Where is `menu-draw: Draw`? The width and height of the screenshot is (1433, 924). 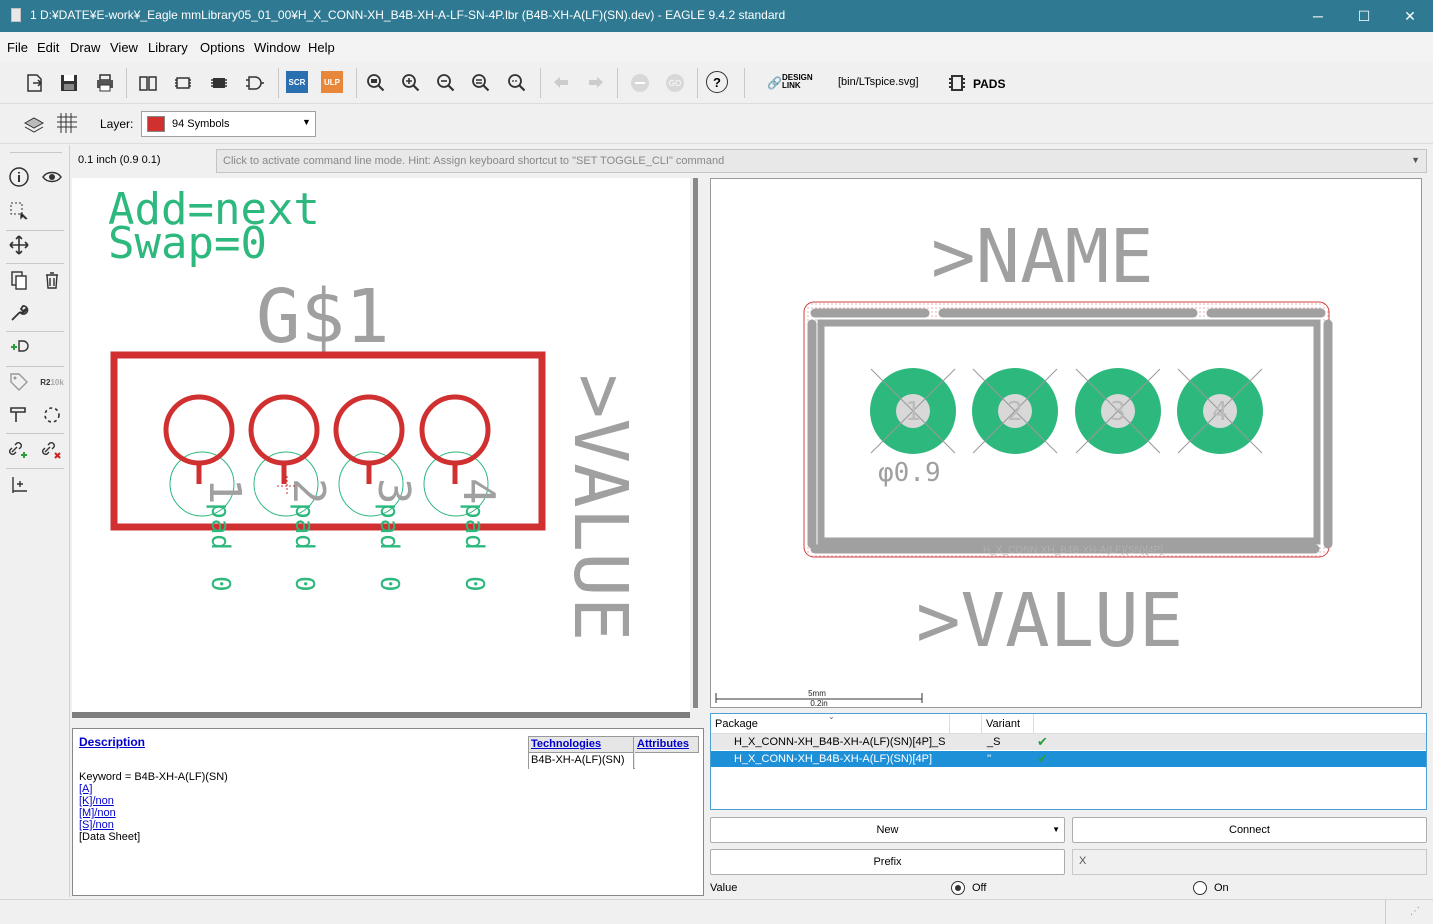
menu-draw: Draw is located at coordinates (85, 47).